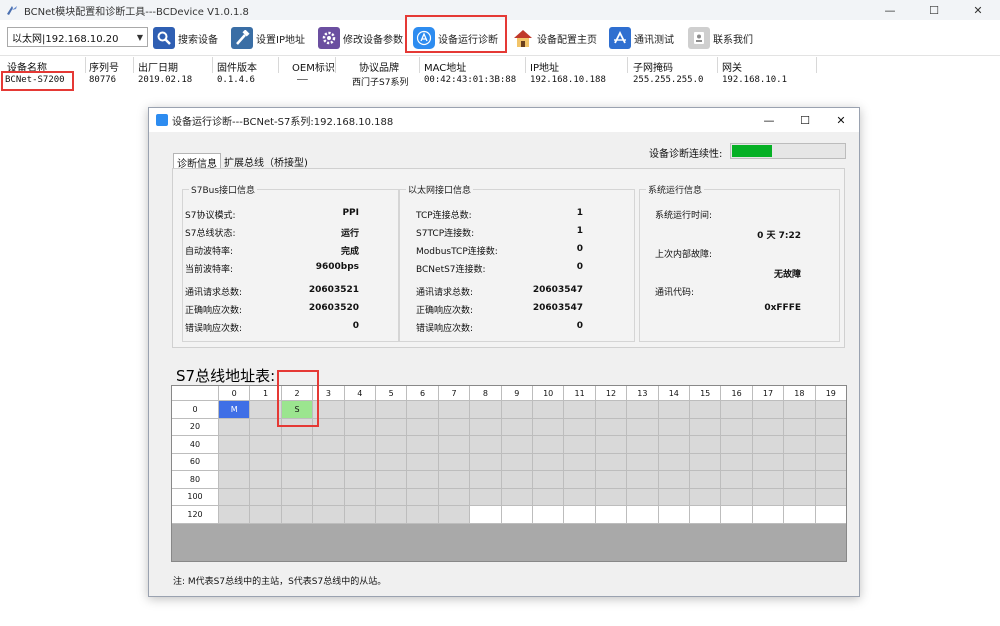 Image resolution: width=1000 pixels, height=626 pixels. I want to click on field-label: 自动波特率:, so click(209, 252).